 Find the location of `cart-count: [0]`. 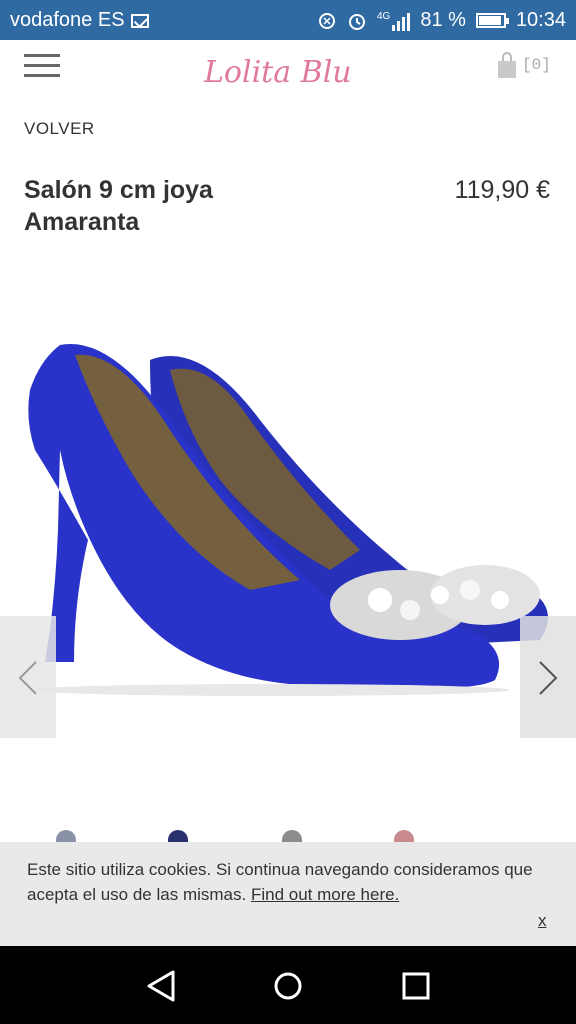

cart-count: [0] is located at coordinates (536, 65).